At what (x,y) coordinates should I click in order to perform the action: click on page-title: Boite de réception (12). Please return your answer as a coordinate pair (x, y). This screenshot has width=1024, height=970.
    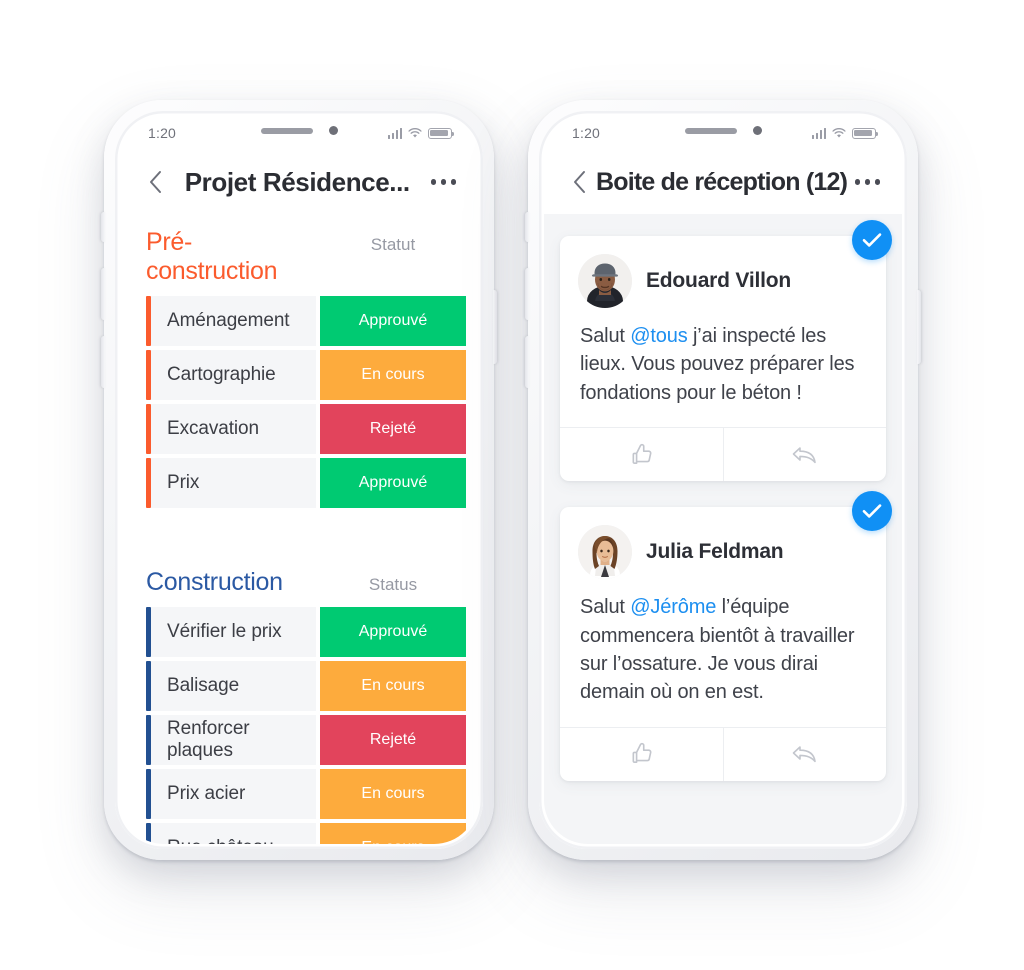
    Looking at the image, I should click on (721, 181).